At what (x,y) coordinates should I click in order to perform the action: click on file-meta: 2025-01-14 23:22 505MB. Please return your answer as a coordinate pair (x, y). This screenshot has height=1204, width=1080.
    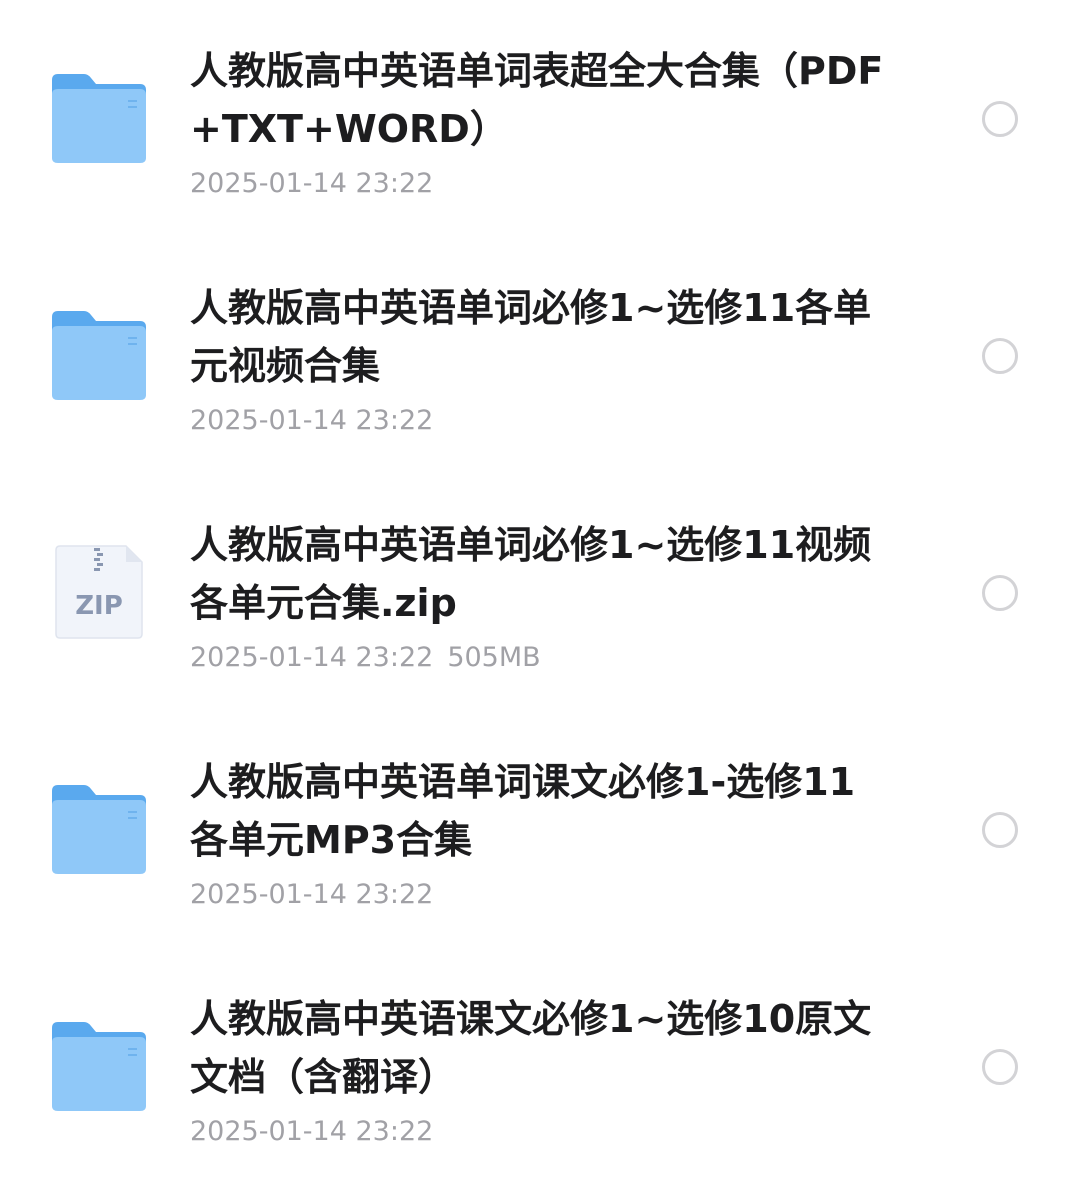
    Looking at the image, I should click on (540, 658).